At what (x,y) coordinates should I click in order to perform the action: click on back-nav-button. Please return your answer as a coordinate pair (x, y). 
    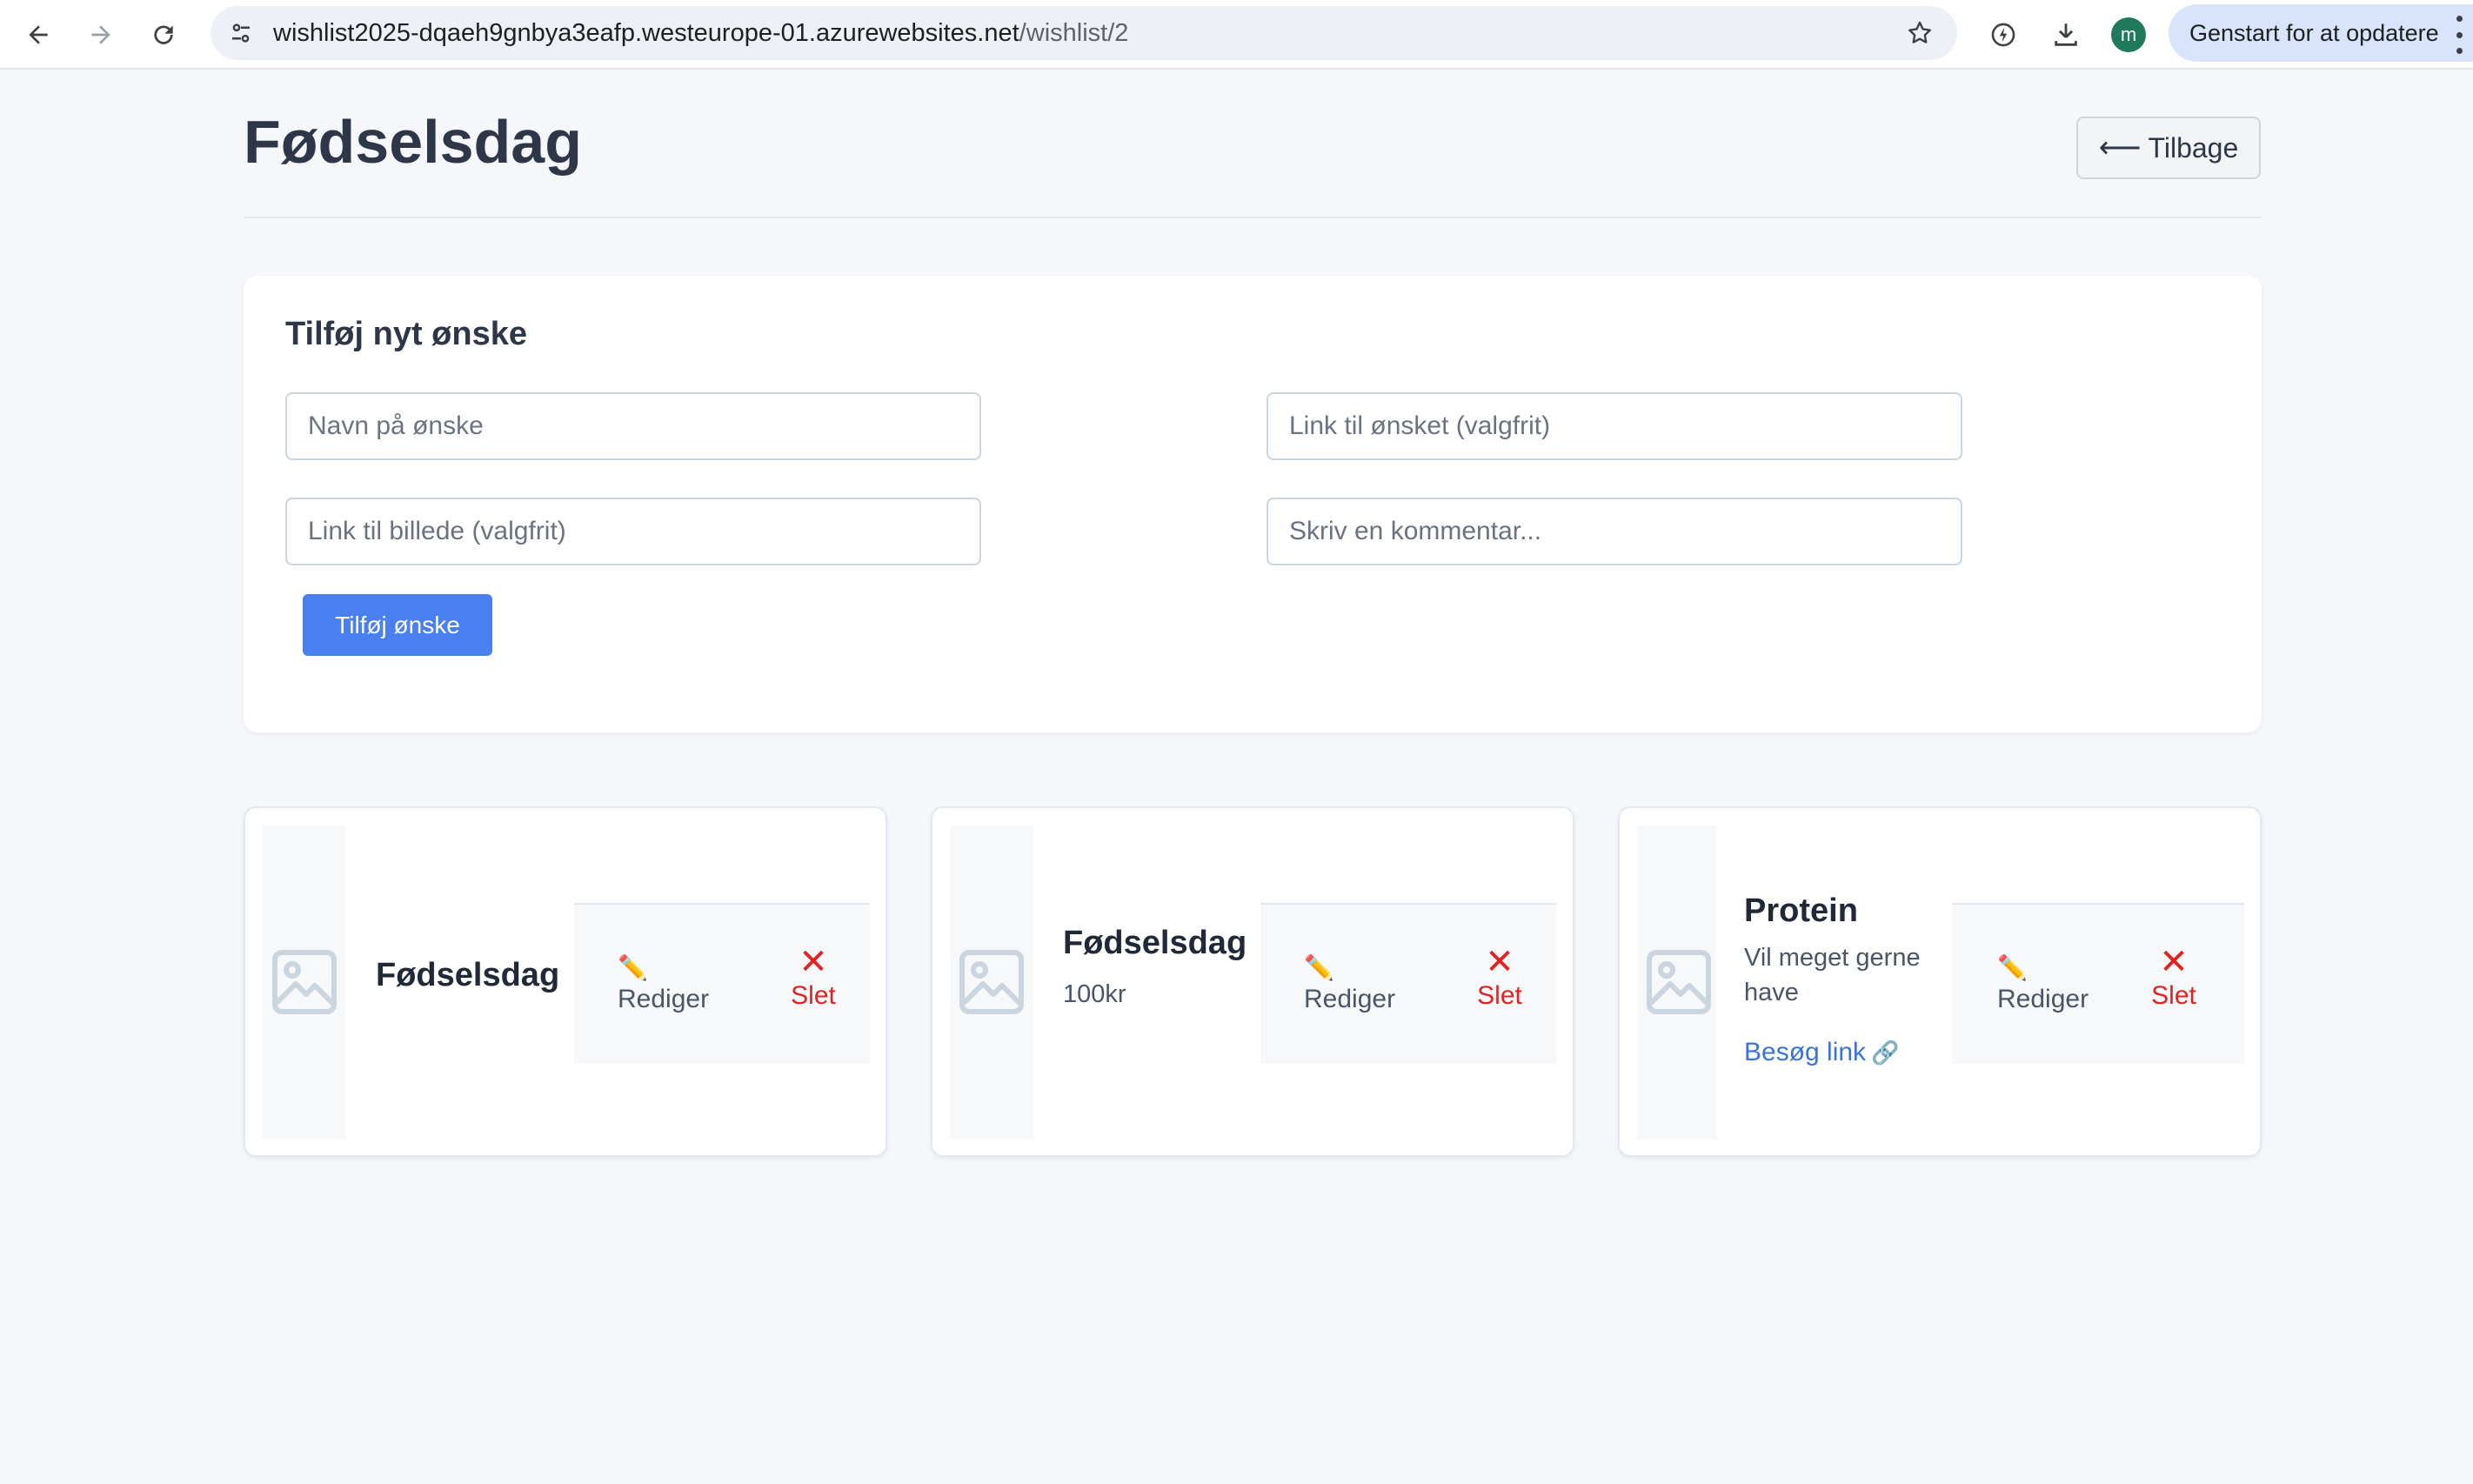
    Looking at the image, I should click on (38, 35).